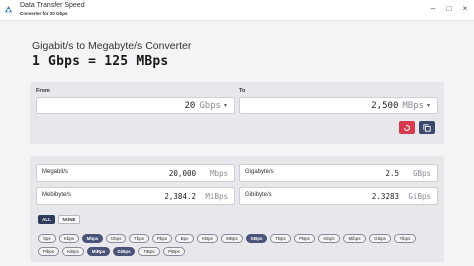 The height and width of the screenshot is (266, 474). I want to click on copy-icon, so click(427, 127).